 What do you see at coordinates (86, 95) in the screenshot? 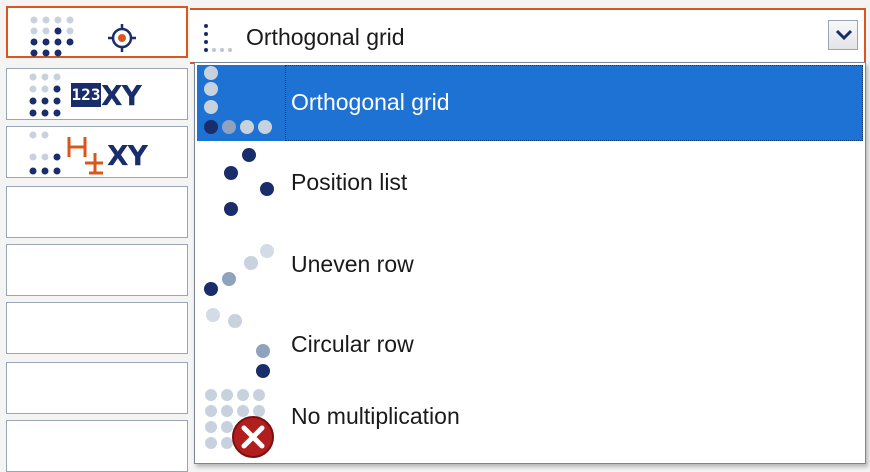
I see `numbered-badge: 123` at bounding box center [86, 95].